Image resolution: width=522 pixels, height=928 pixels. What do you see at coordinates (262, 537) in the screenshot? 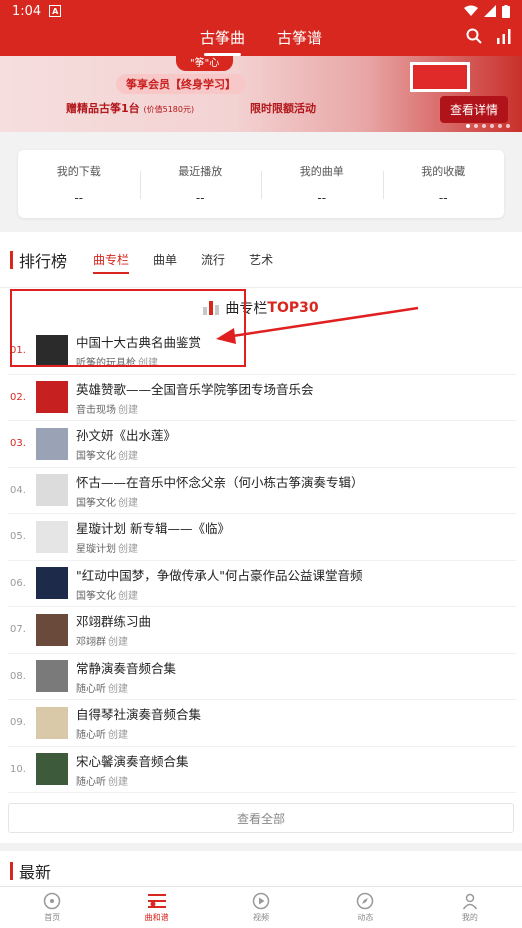
I see `ranking-row: 05. 星璇计划 新专辑——《临》星璇计划 创建` at bounding box center [262, 537].